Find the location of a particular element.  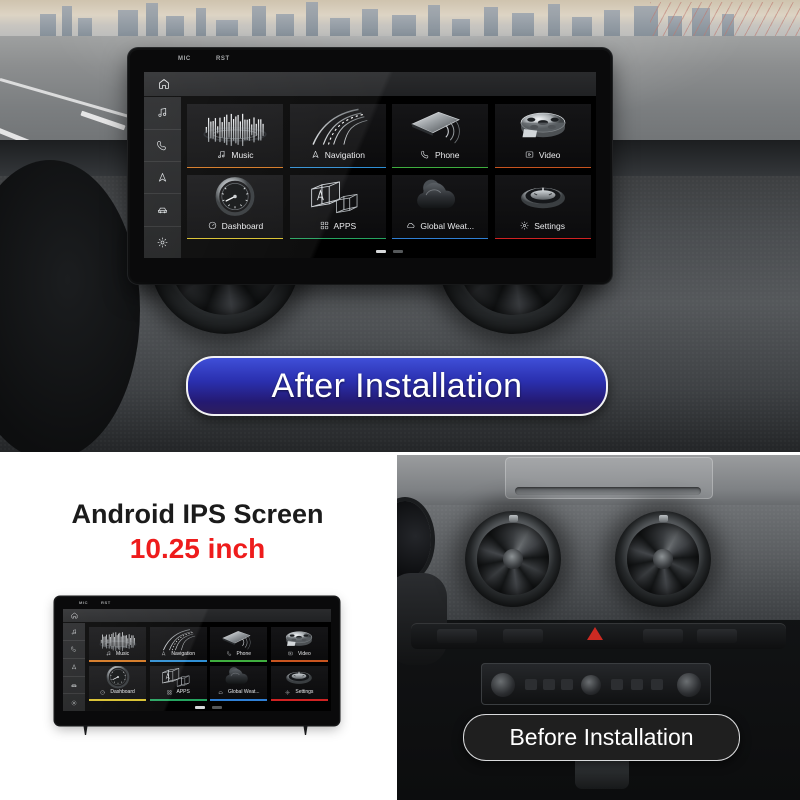

music-note-icon is located at coordinates (162, 112).